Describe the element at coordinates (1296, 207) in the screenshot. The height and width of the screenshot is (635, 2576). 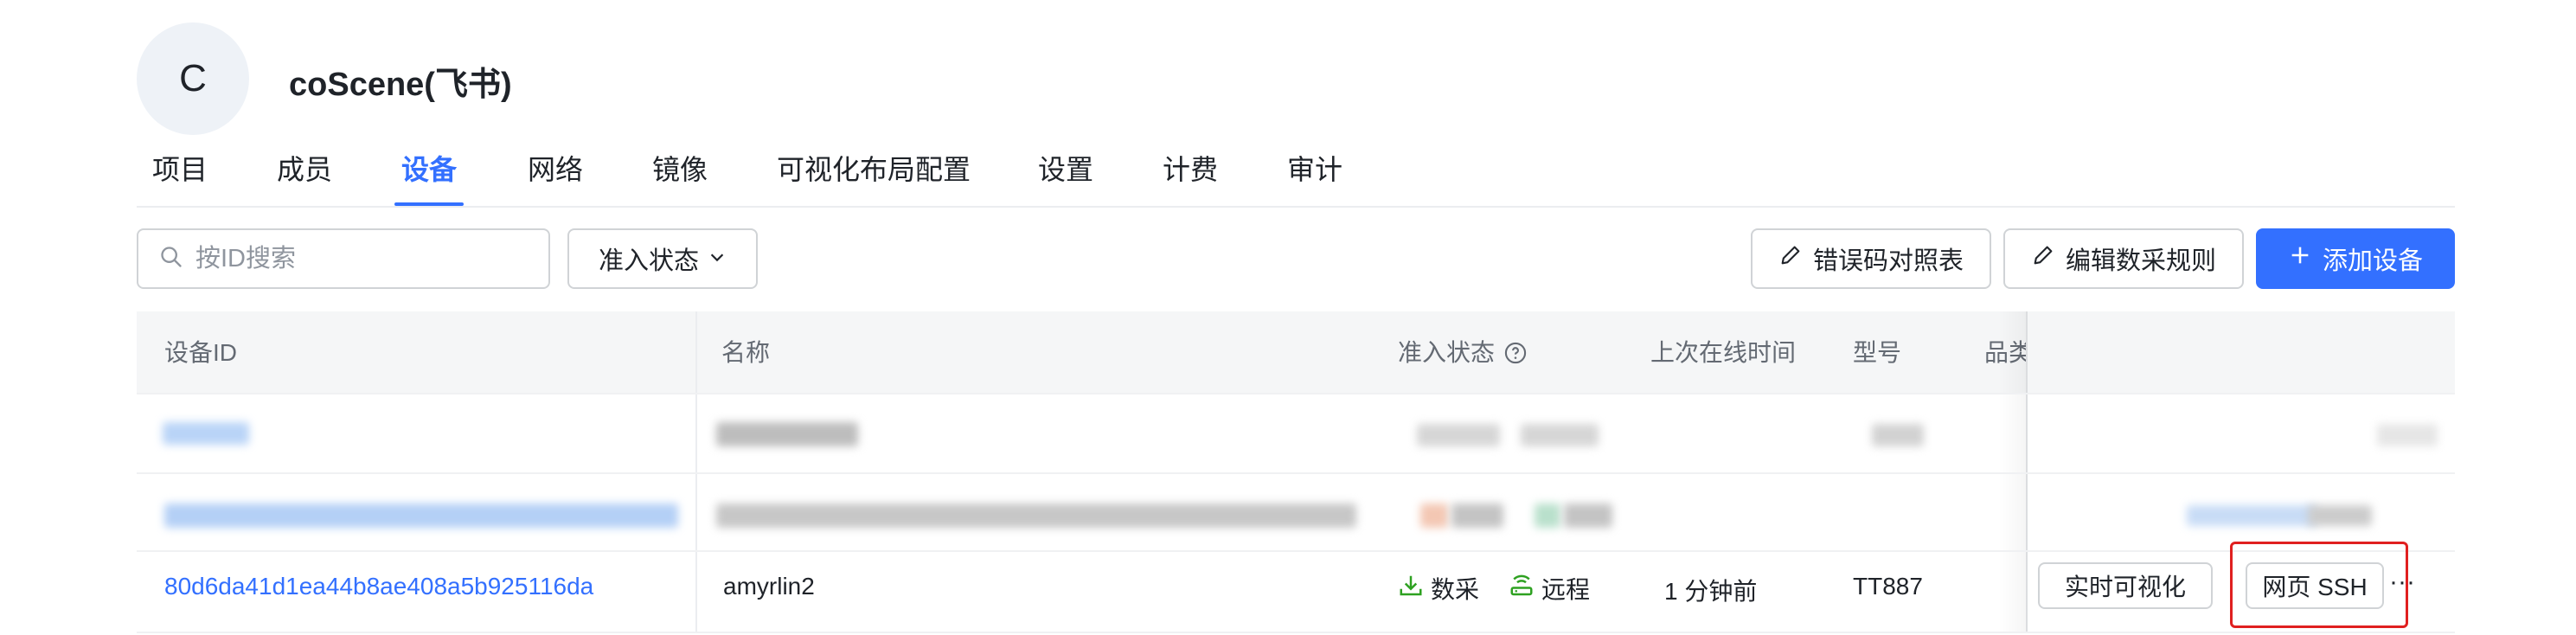
I see `tab-divider` at that location.